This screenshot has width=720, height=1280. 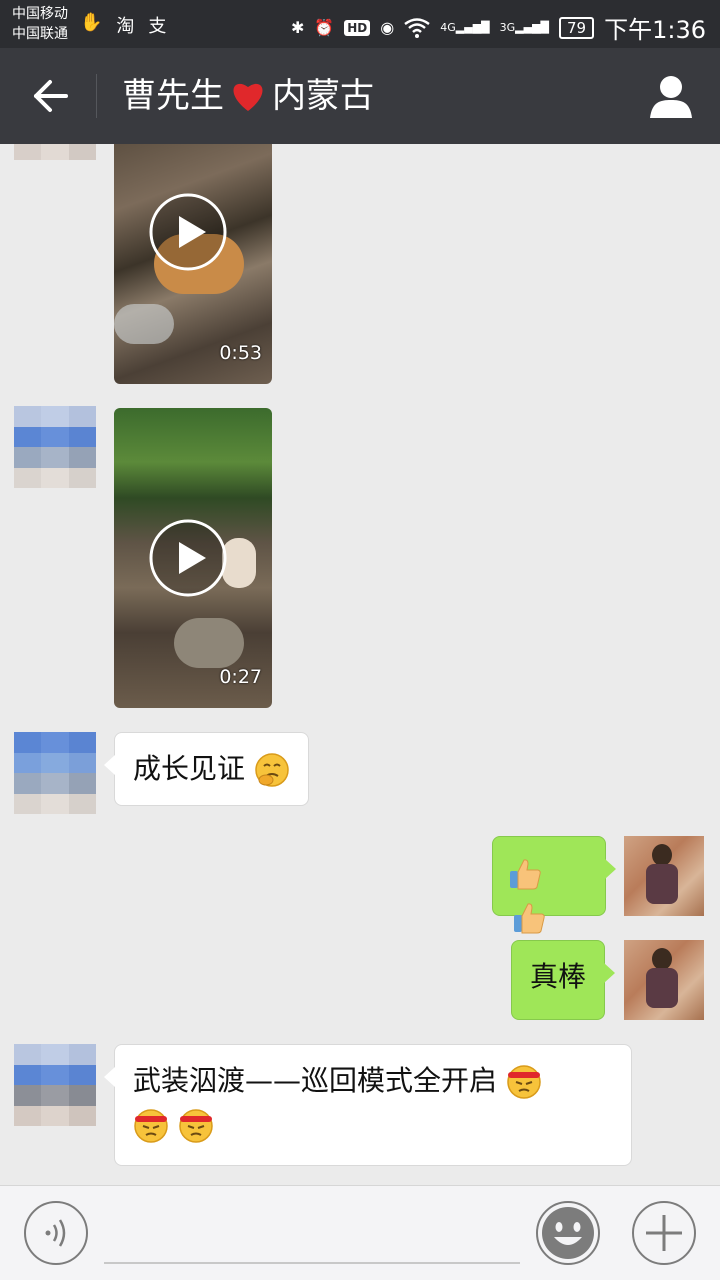 What do you see at coordinates (323, 96) in the screenshot?
I see `contact-location: 内蒙古` at bounding box center [323, 96].